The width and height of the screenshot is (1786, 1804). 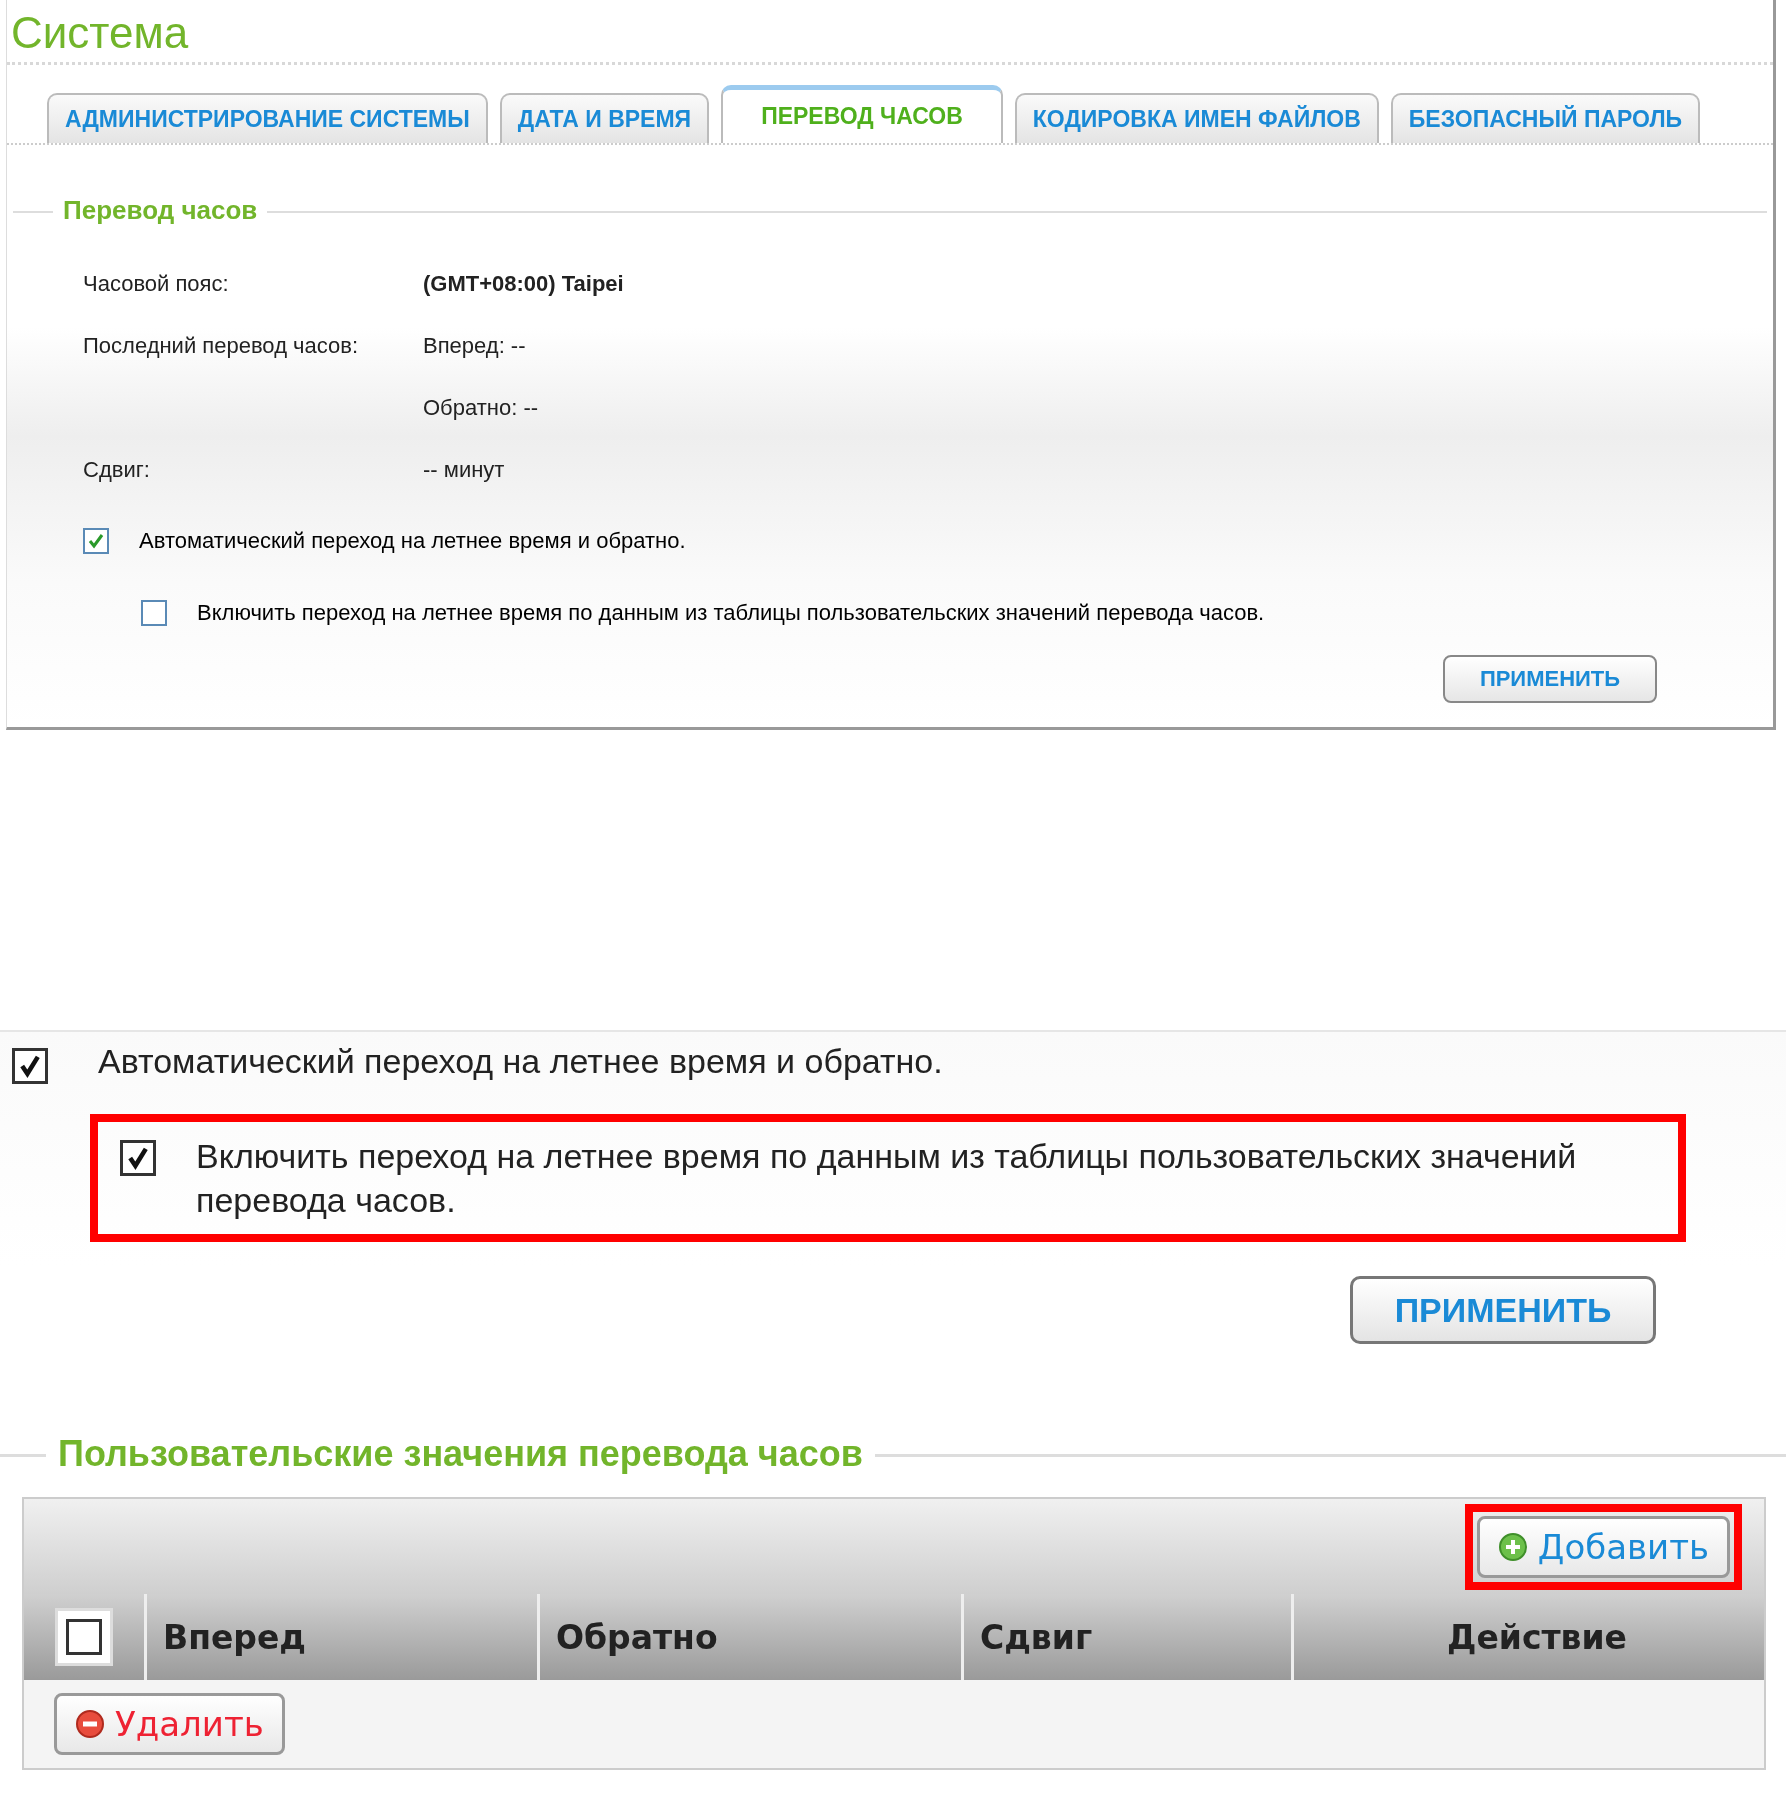 What do you see at coordinates (1512, 1546) in the screenshot?
I see `plus-icon` at bounding box center [1512, 1546].